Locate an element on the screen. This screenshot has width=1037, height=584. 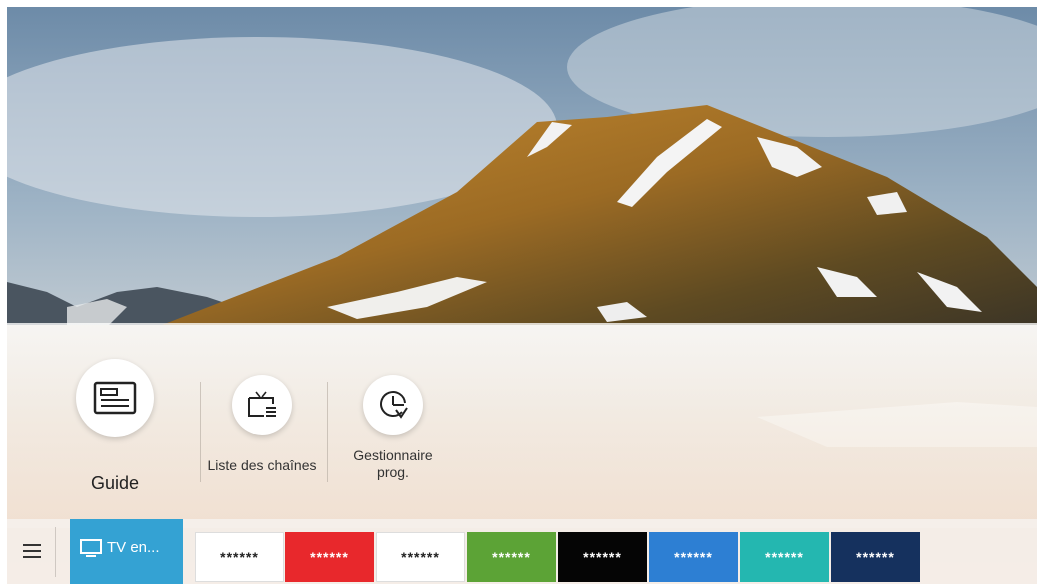
guide-icon-circle is located at coordinates (115, 398).